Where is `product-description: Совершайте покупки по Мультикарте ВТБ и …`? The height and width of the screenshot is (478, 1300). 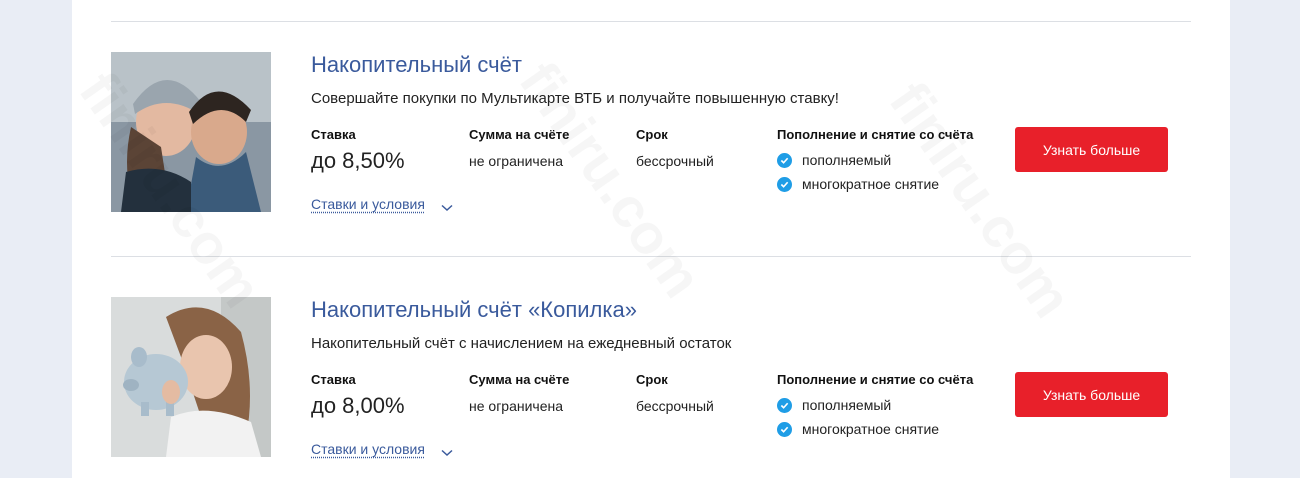
product-description: Совершайте покупки по Мультикарте ВТБ и … is located at coordinates (575, 98).